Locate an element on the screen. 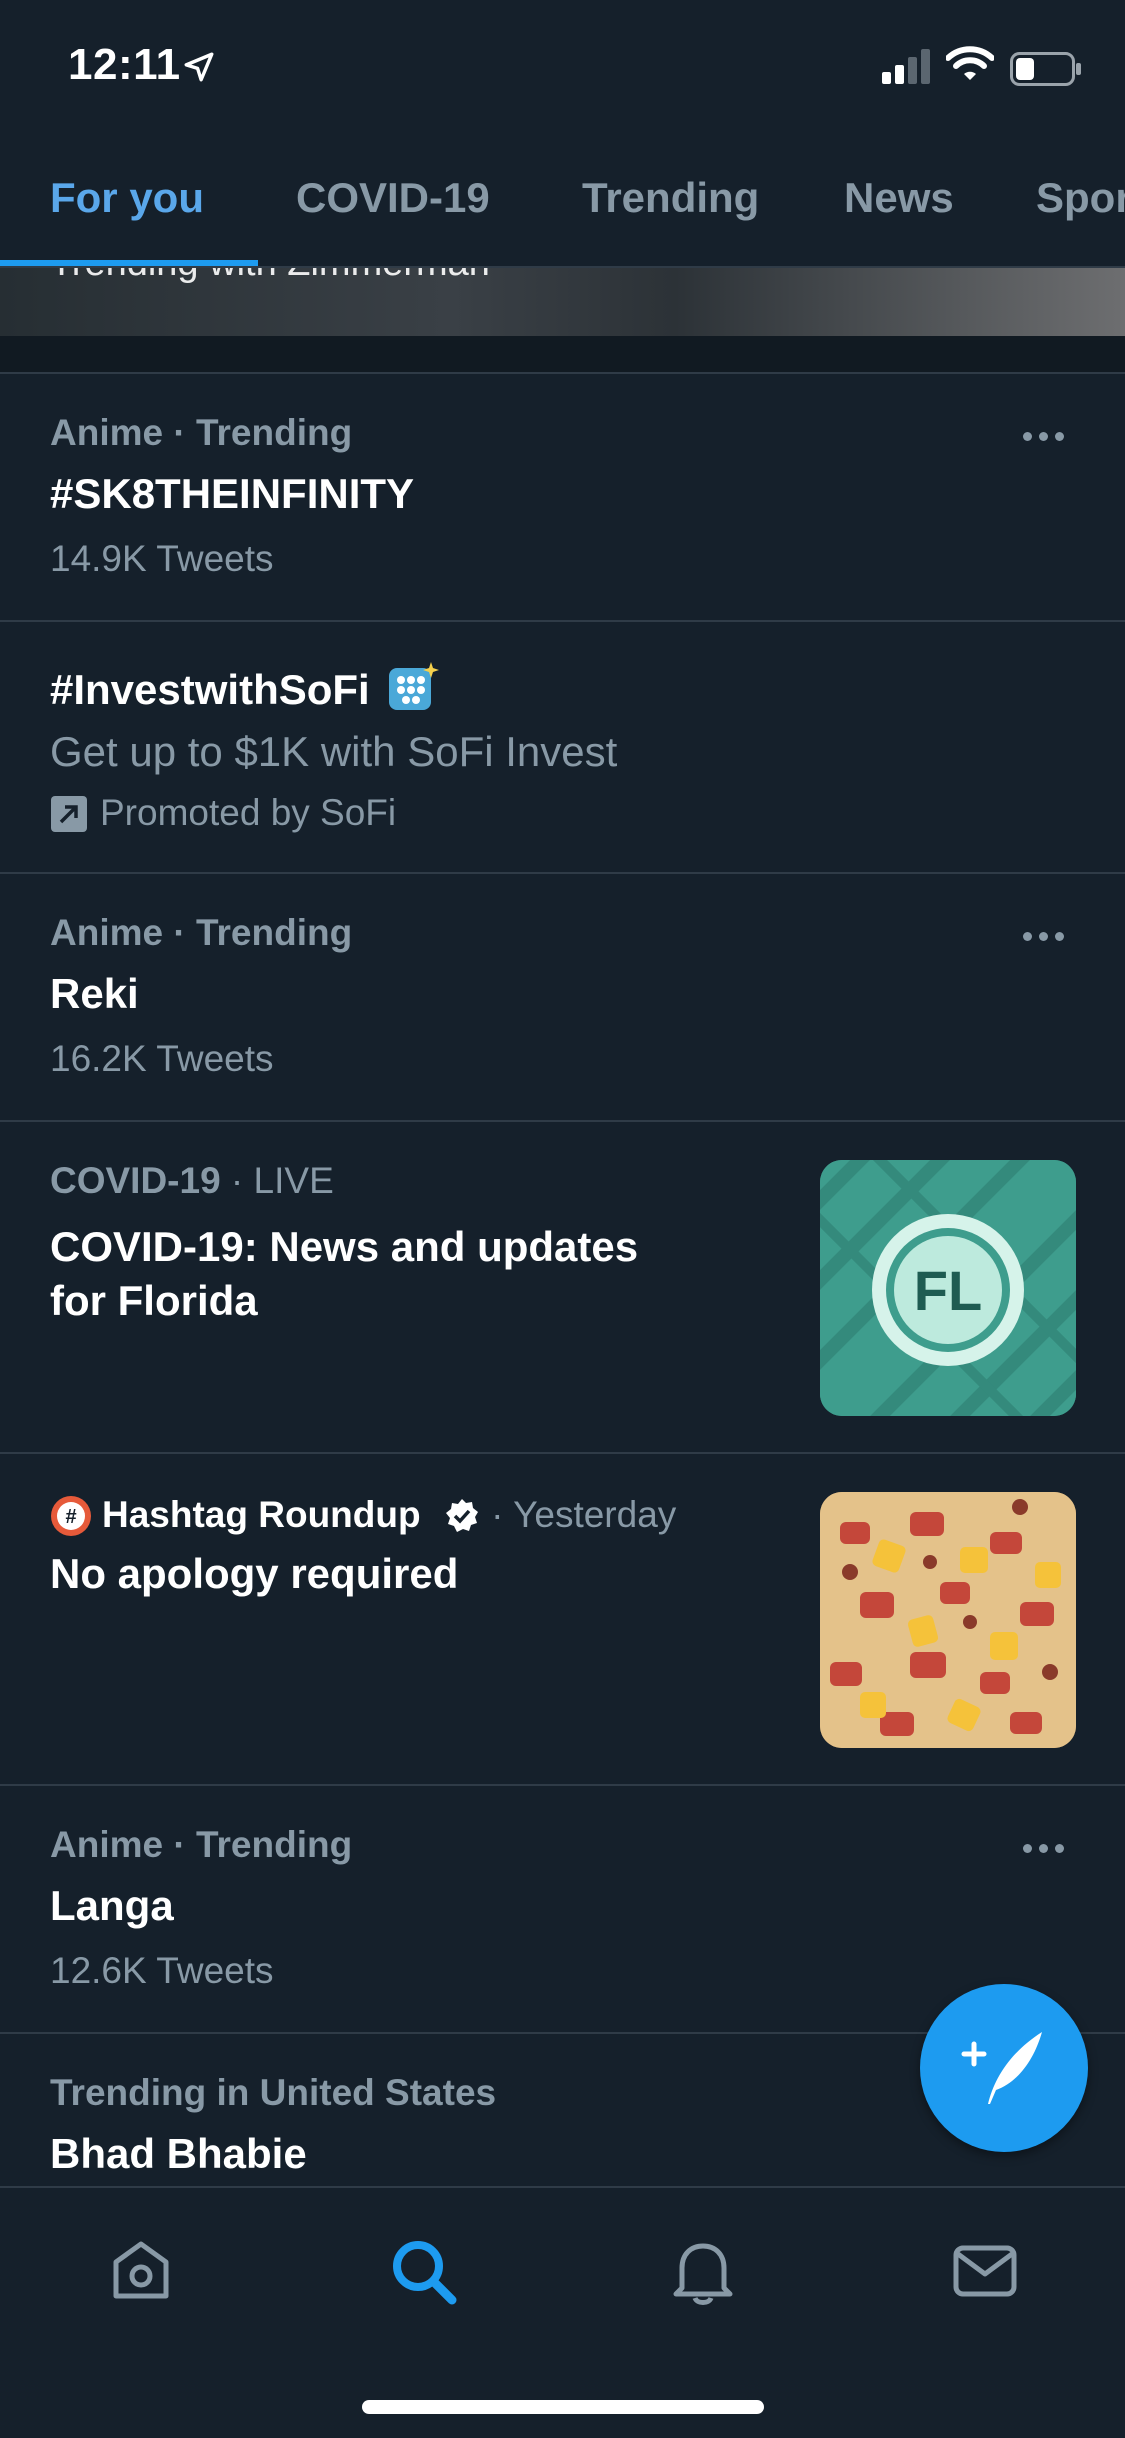 Image resolution: width=1125 pixels, height=2438 pixels. search-icon is located at coordinates (424, 2272).